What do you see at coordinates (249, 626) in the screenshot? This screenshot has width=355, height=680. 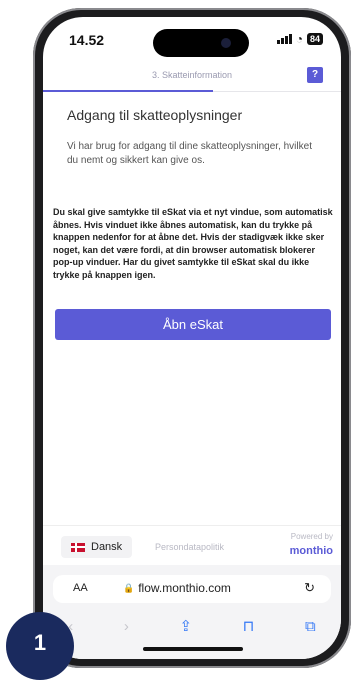 I see `bookmarks-icon: ⊓` at bounding box center [249, 626].